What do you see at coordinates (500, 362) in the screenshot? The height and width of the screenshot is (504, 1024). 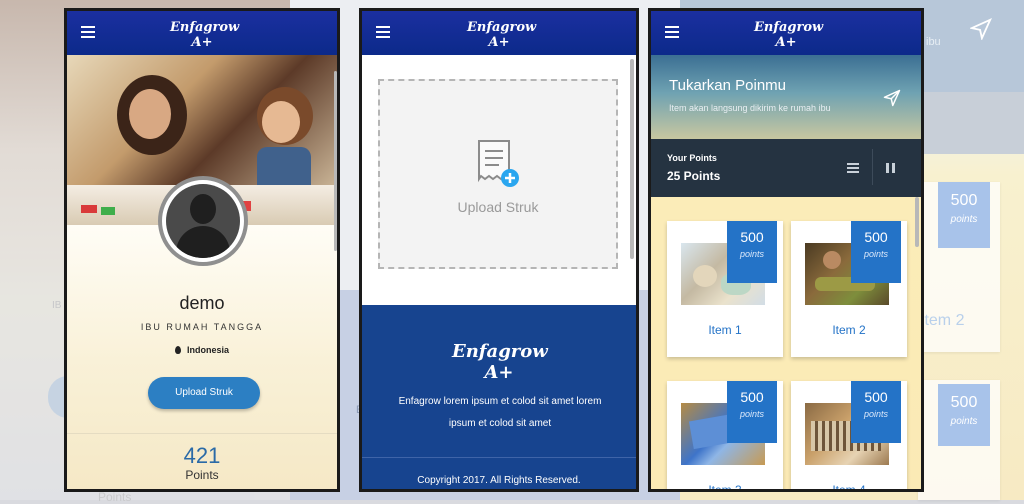 I see `footer-logo-text: Enfagrow A+` at bounding box center [500, 362].